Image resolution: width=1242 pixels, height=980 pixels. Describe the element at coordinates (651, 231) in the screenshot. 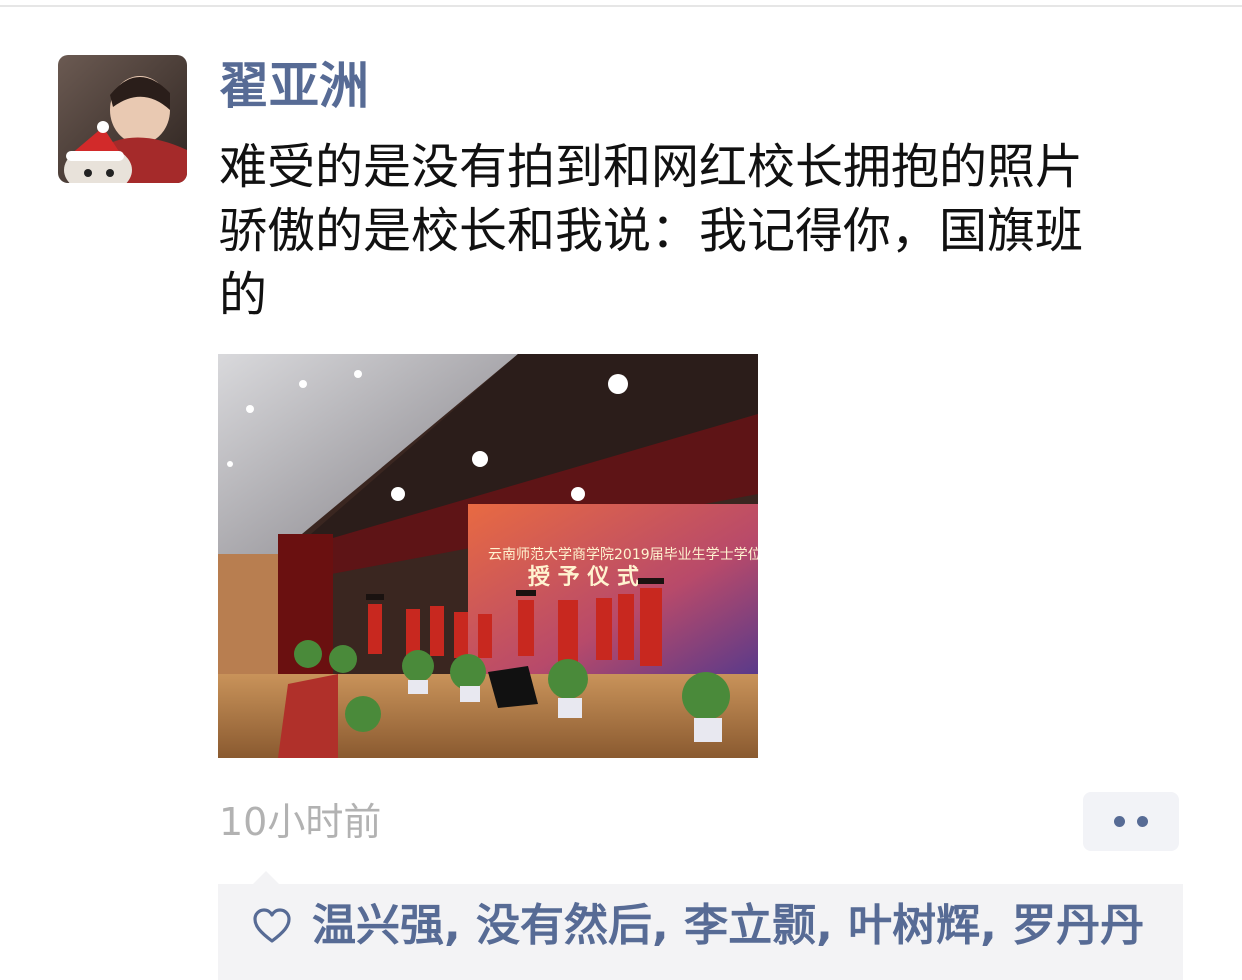

I see `post-text: 难受的是没有拍到和网红校长拥抱的照片 骄傲的是校长和我说：我记得你，国旗班 的` at that location.